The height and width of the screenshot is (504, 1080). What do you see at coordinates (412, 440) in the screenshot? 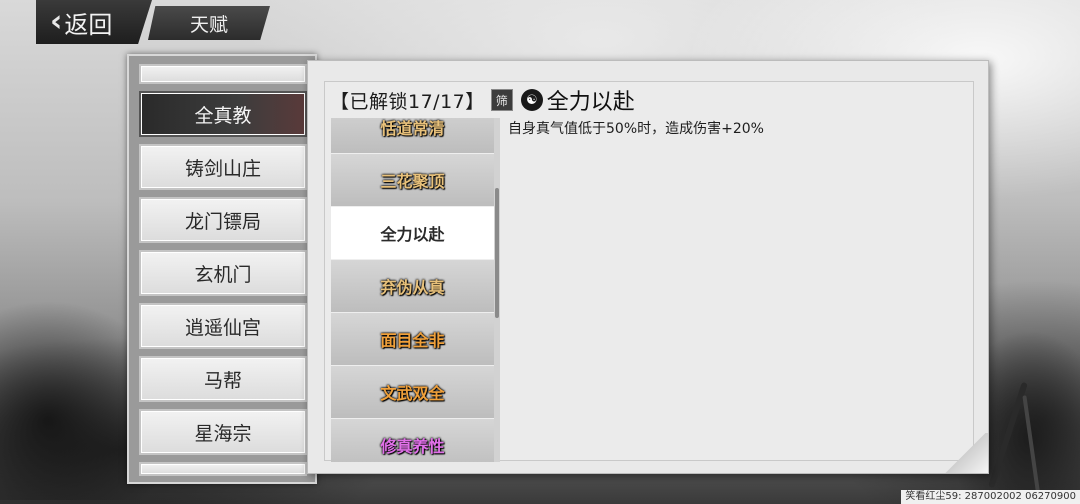
I see `talent-item: 修真养性` at bounding box center [412, 440].